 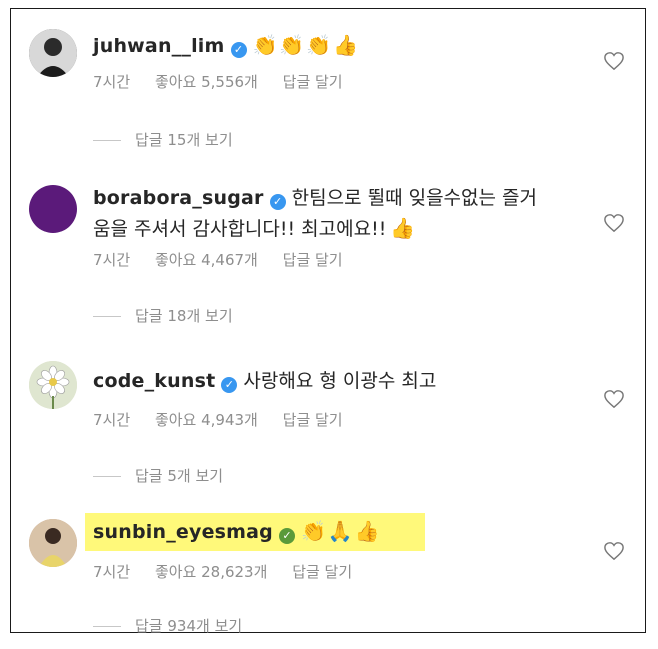 I want to click on username: code_kunst, so click(x=154, y=381).